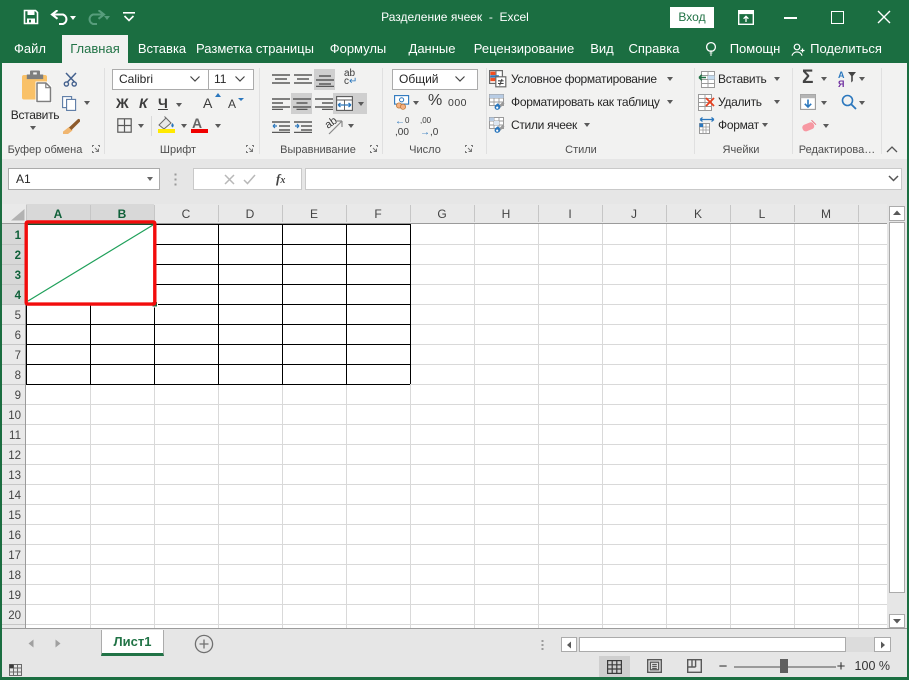  What do you see at coordinates (14, 416) in the screenshot?
I see `svg-text: 10` at bounding box center [14, 416].